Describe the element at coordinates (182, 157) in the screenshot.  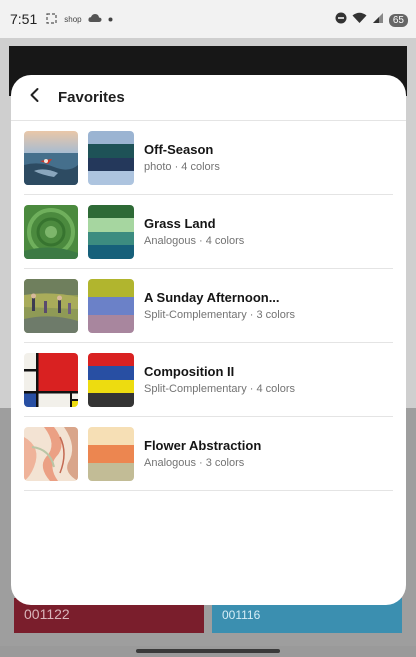
I see `item-texts: Off-Season photo · 4 colors` at that location.